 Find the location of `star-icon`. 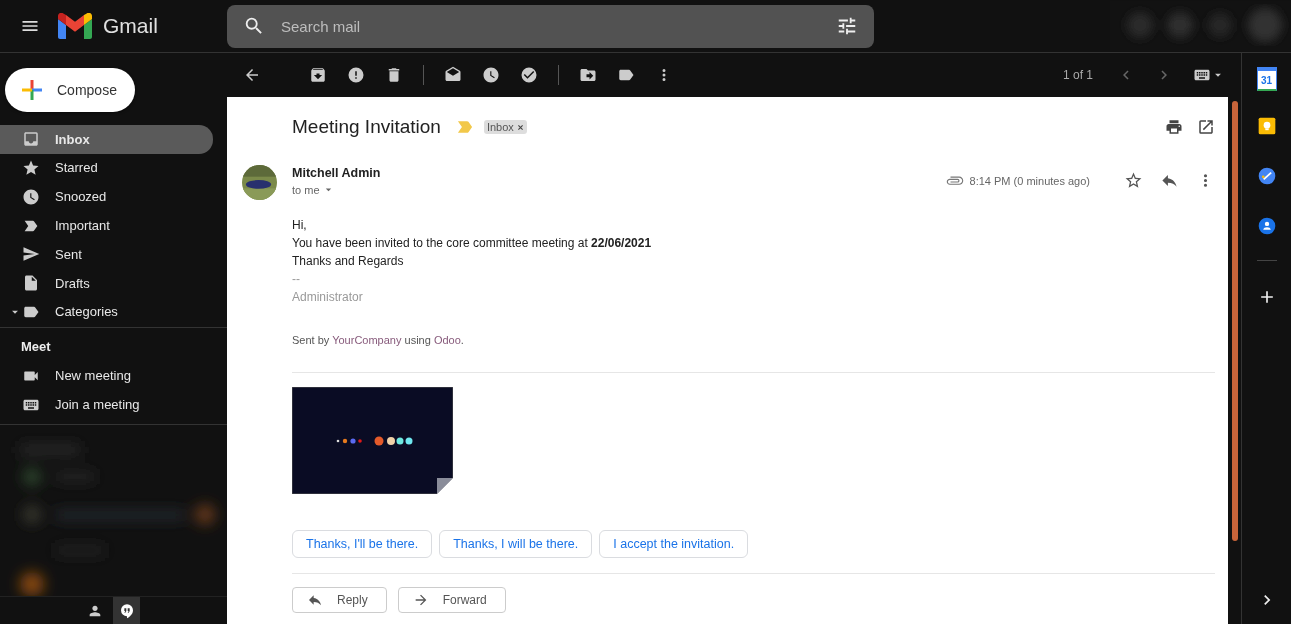

star-icon is located at coordinates (1133, 180).